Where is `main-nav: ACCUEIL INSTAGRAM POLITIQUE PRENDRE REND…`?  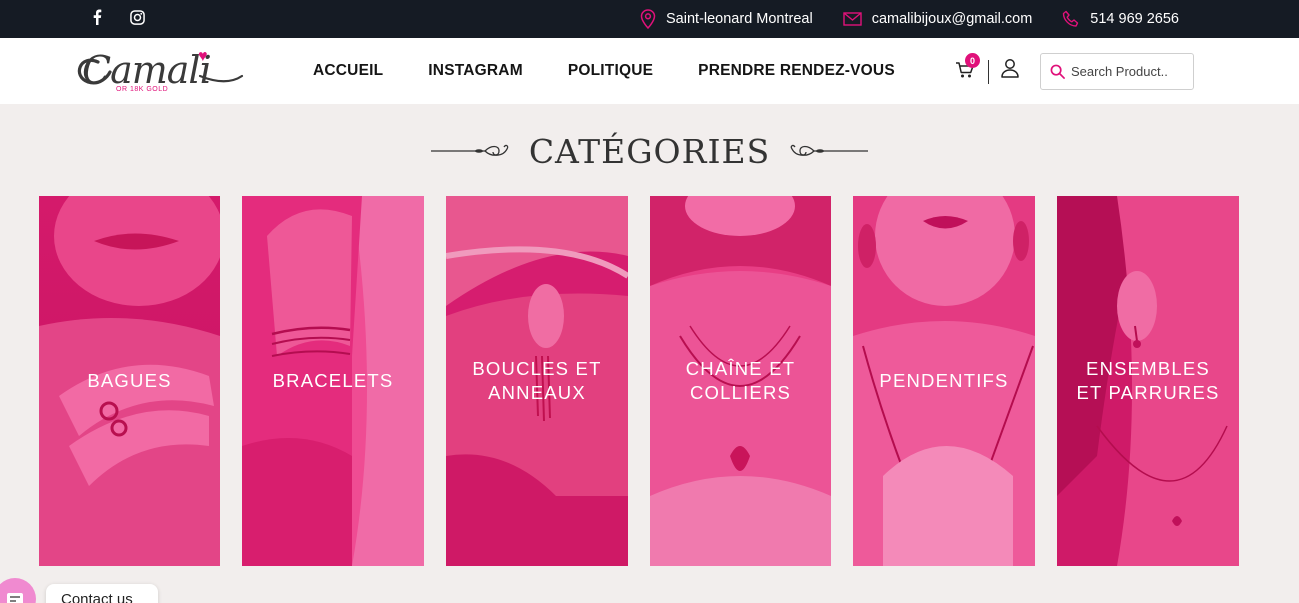
main-nav: ACCUEIL INSTAGRAM POLITIQUE PRENDRE REND… is located at coordinates (626, 71).